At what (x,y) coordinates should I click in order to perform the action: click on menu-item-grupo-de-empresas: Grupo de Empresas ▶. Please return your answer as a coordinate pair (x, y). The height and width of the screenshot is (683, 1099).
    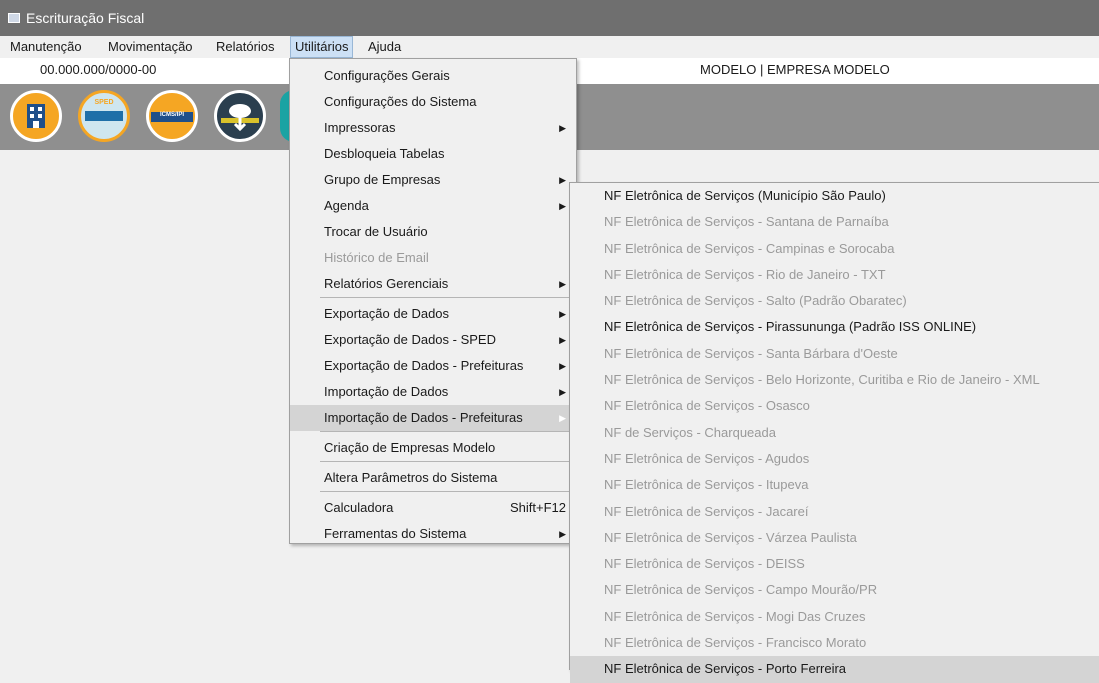
    Looking at the image, I should click on (433, 180).